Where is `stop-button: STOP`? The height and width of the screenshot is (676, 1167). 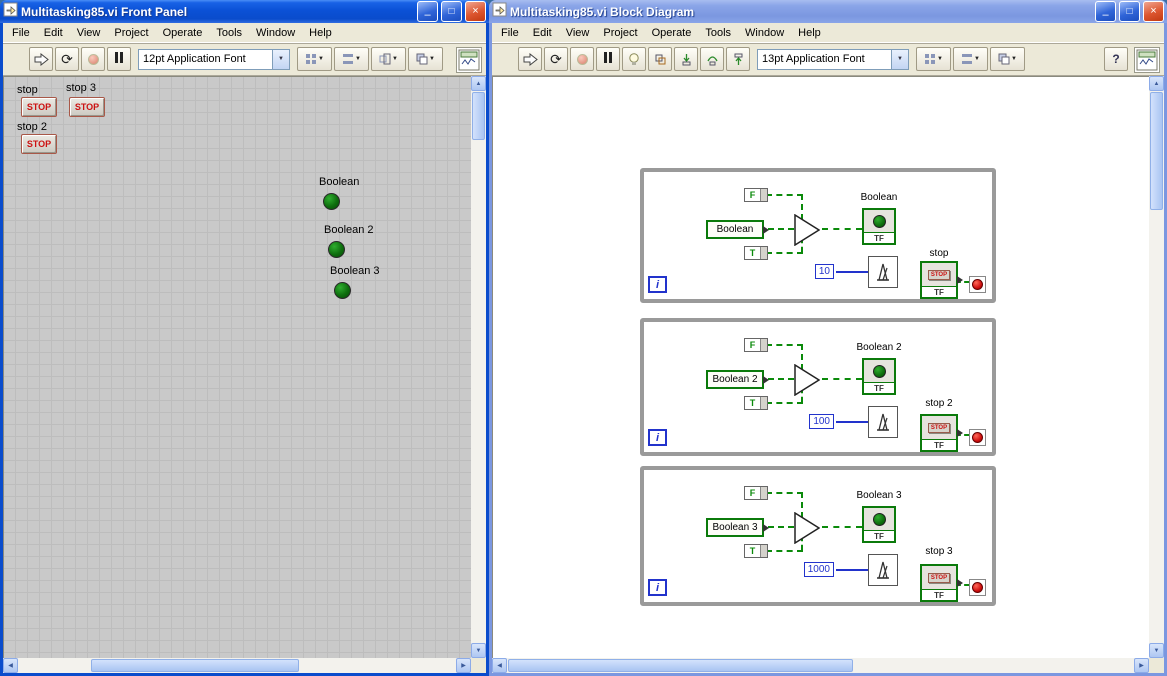
stop-button: STOP is located at coordinates (39, 107).